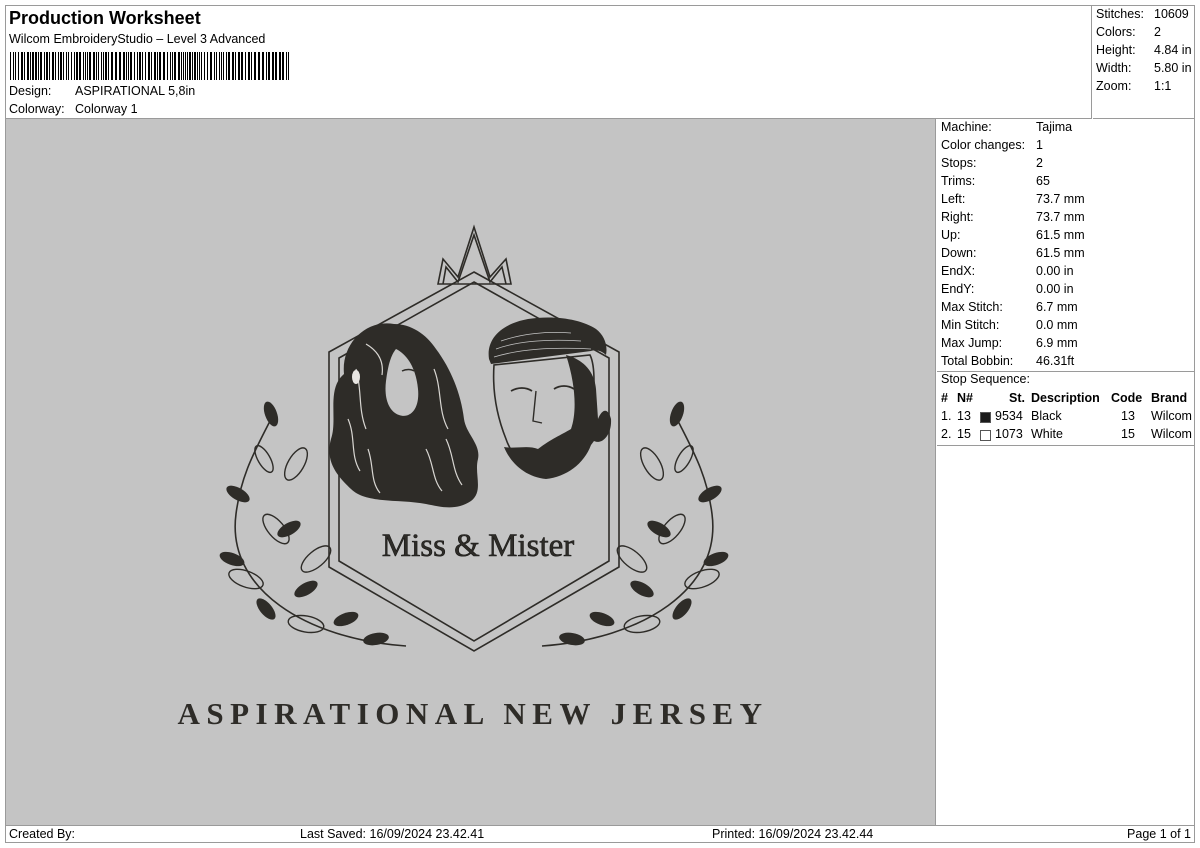 Image resolution: width=1200 pixels, height=848 pixels. I want to click on stop-cell-st: 9534, so click(1009, 416).